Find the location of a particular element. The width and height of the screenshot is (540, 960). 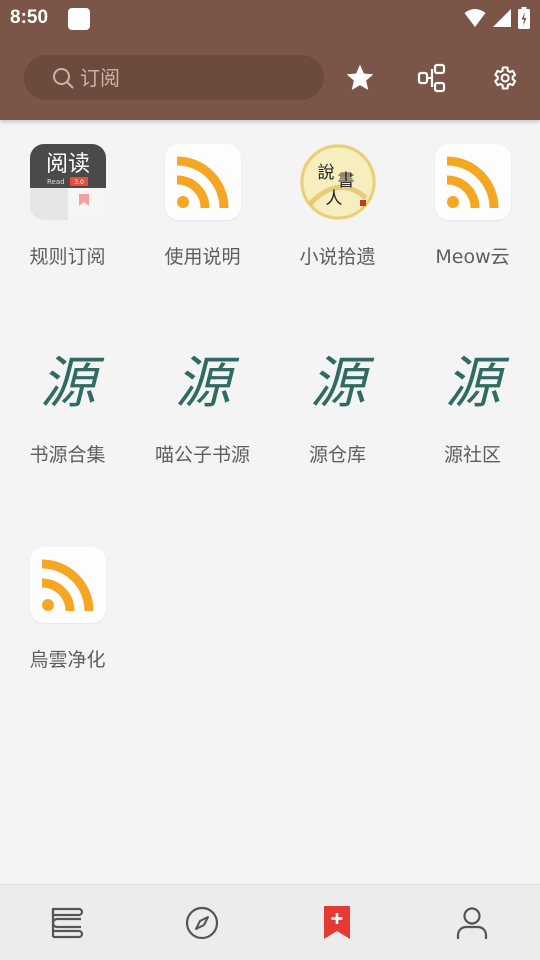

cell-signal-icon is located at coordinates (502, 18).